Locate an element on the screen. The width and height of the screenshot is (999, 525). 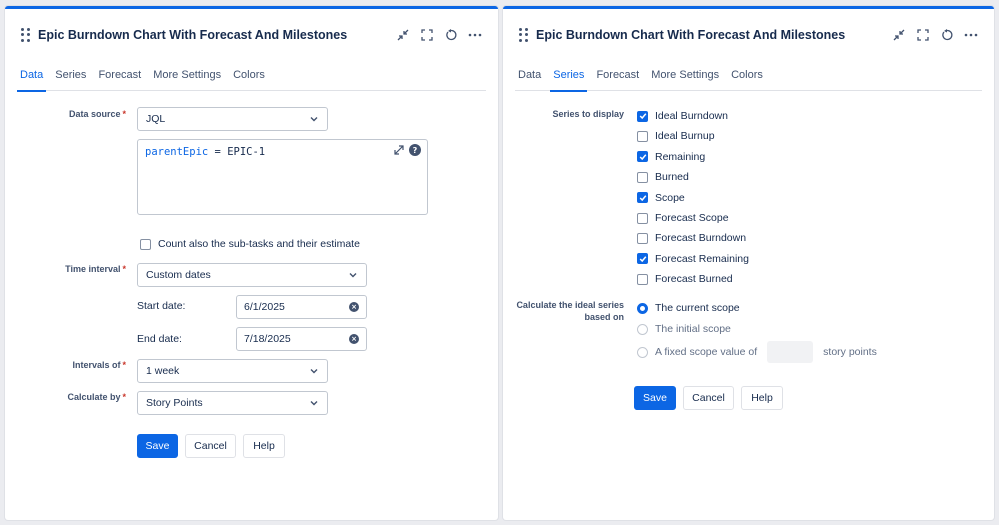
expand-icon is located at coordinates (399, 150).